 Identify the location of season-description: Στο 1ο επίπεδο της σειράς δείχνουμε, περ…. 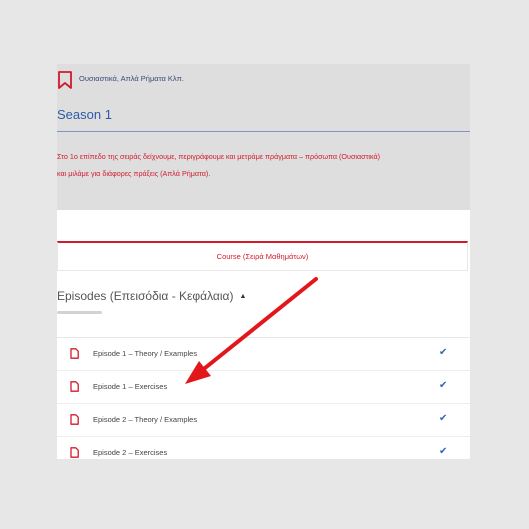
(263, 165).